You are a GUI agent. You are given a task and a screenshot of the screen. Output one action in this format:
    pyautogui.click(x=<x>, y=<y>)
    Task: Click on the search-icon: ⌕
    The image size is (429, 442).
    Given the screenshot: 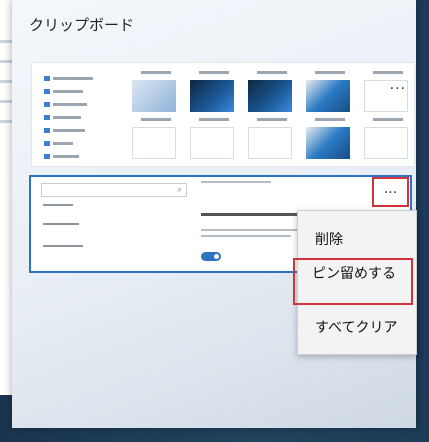 What is the action you would take?
    pyautogui.click(x=179, y=189)
    